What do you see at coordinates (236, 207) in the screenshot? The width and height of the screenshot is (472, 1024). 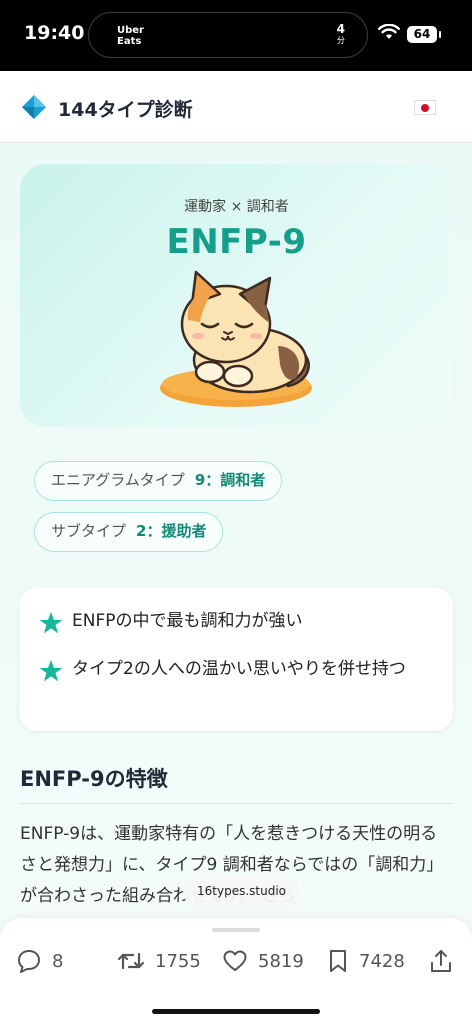 I see `type-subtitle: 運動家 × 調和者` at bounding box center [236, 207].